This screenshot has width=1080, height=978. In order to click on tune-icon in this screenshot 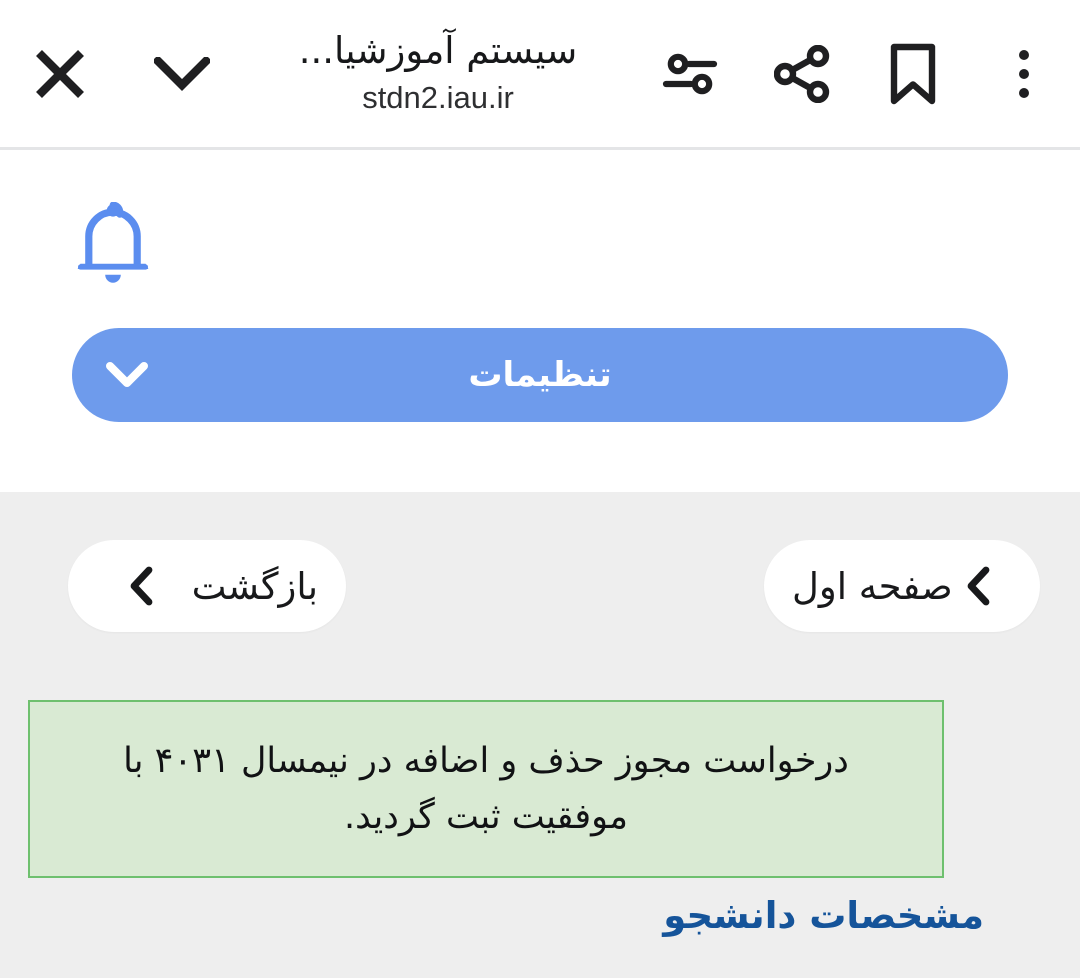, I will do `click(690, 73)`.